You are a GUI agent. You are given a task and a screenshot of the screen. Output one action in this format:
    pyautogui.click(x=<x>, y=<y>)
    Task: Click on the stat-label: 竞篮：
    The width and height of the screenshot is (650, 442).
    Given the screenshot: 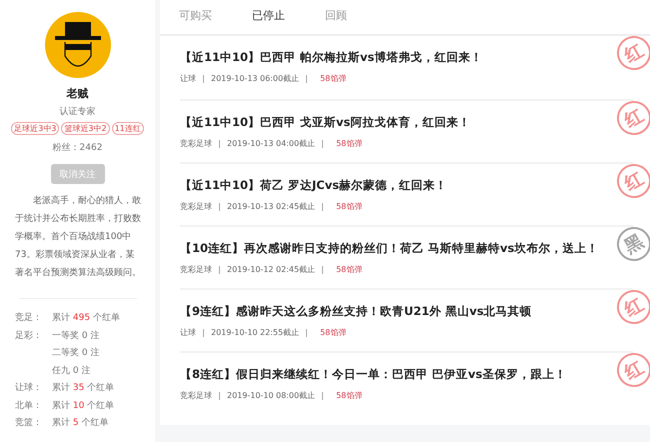 What is the action you would take?
    pyautogui.click(x=29, y=423)
    